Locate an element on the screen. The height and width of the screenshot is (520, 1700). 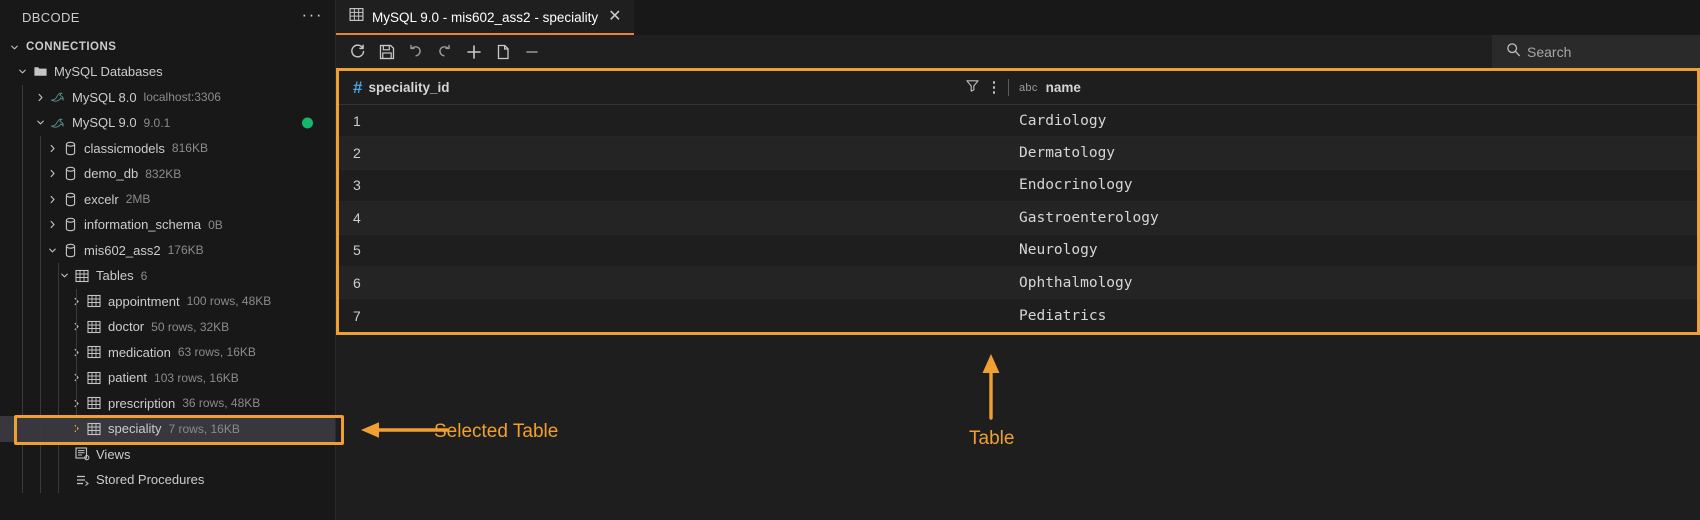
tree-group-count: 6 is located at coordinates (144, 275).